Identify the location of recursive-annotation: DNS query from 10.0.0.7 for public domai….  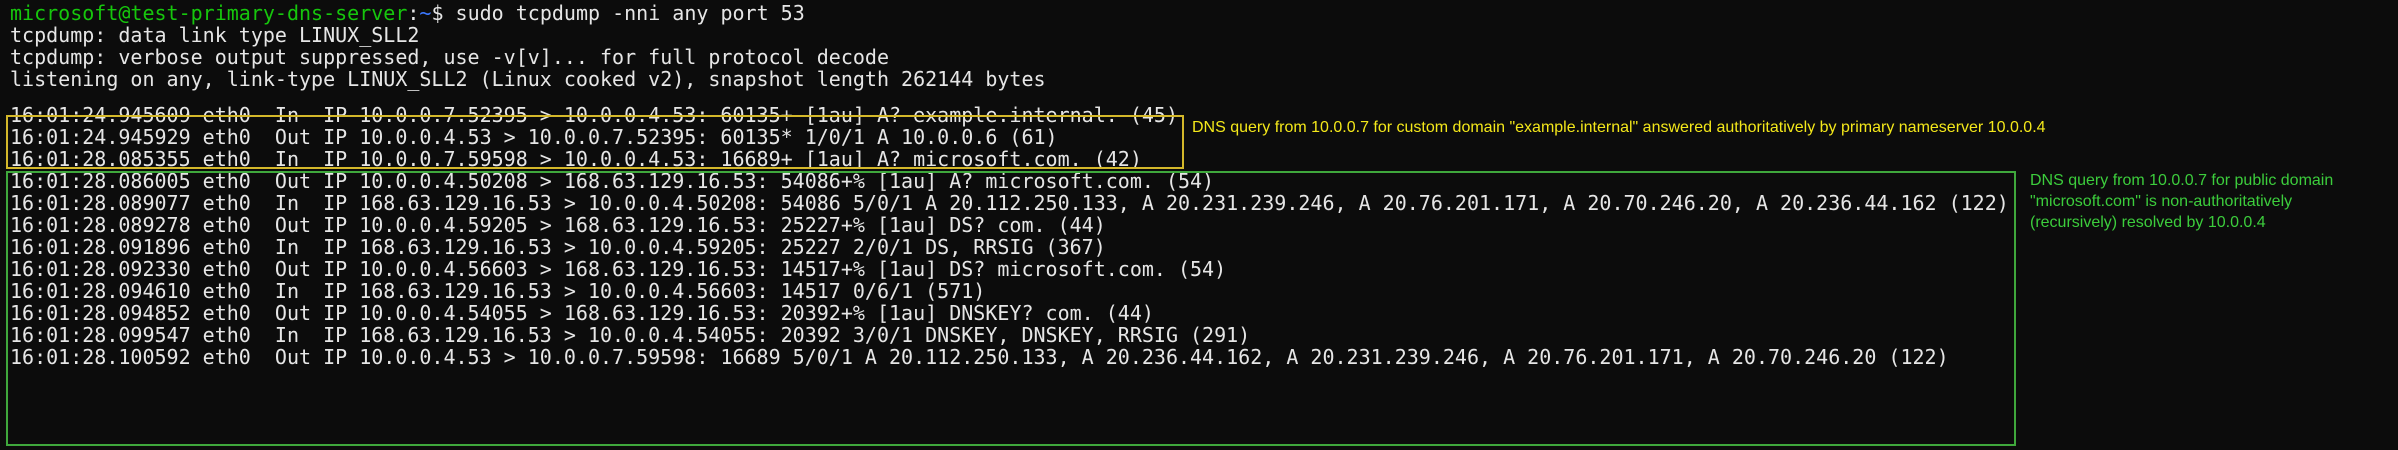
(2210, 201).